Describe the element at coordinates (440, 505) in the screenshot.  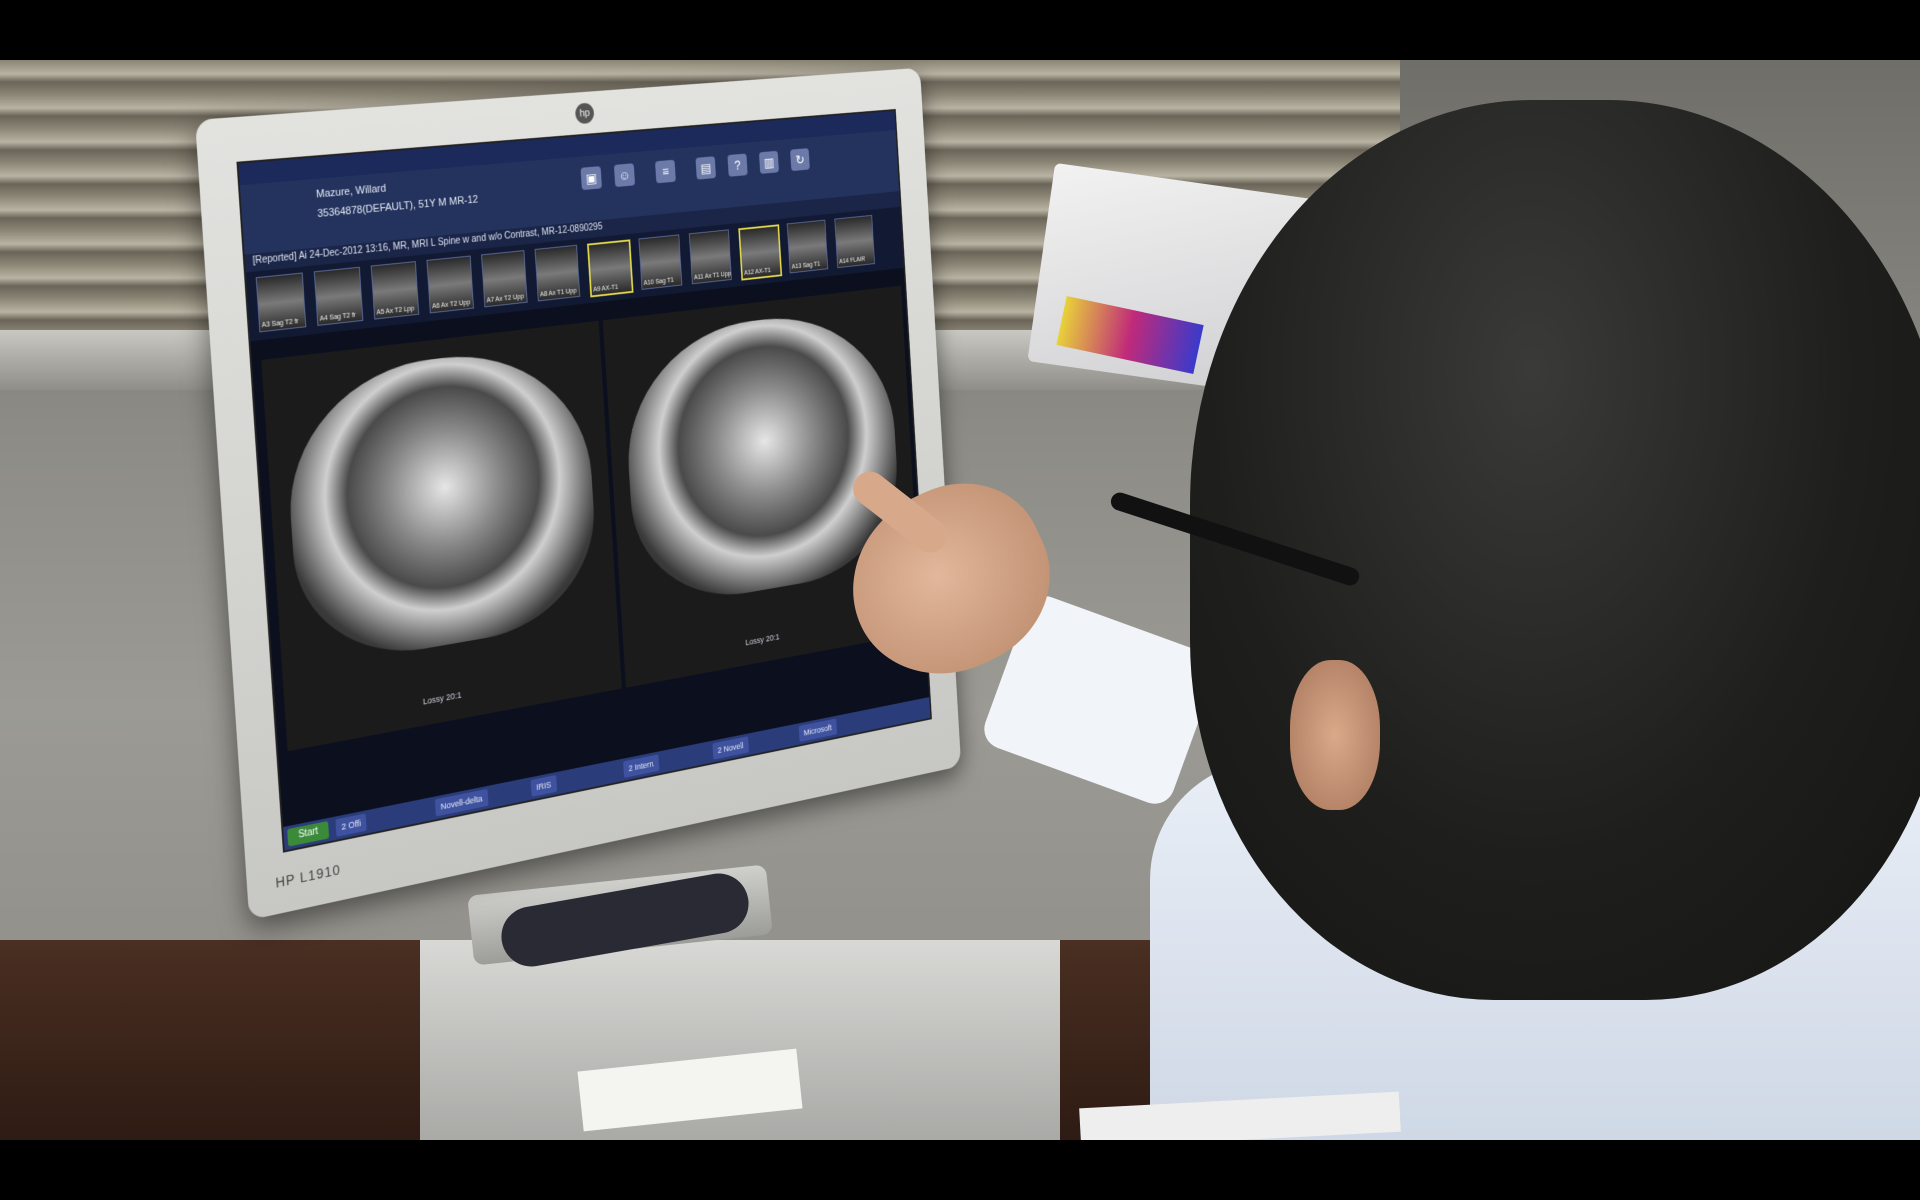
I see `mri-axial-image` at that location.